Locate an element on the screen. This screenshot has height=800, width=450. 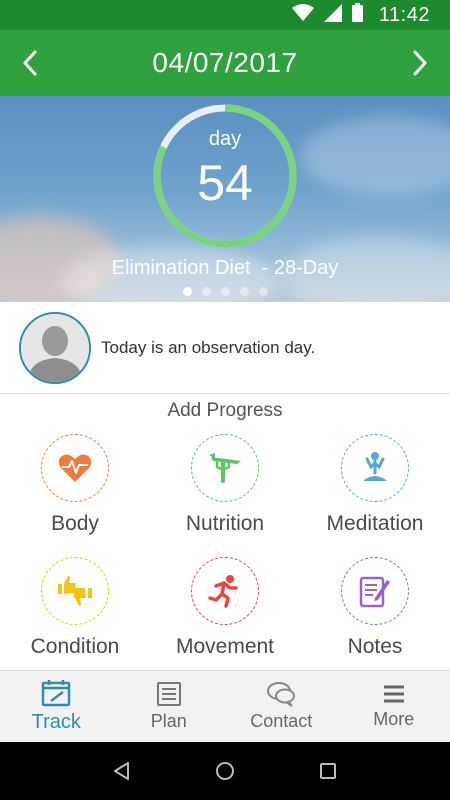
nutrition-tile: Nutrition is located at coordinates (225, 495).